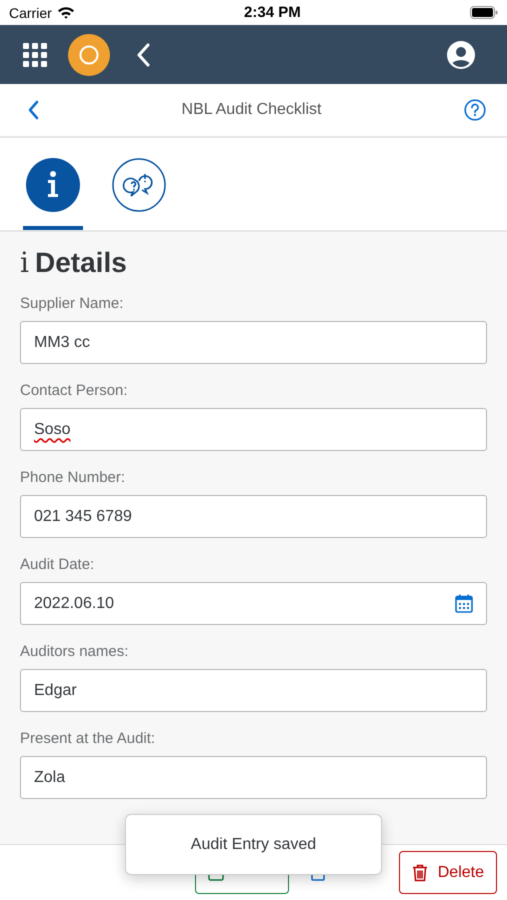 This screenshot has width=507, height=900. I want to click on field-label: Present at the Audit:, so click(88, 738).